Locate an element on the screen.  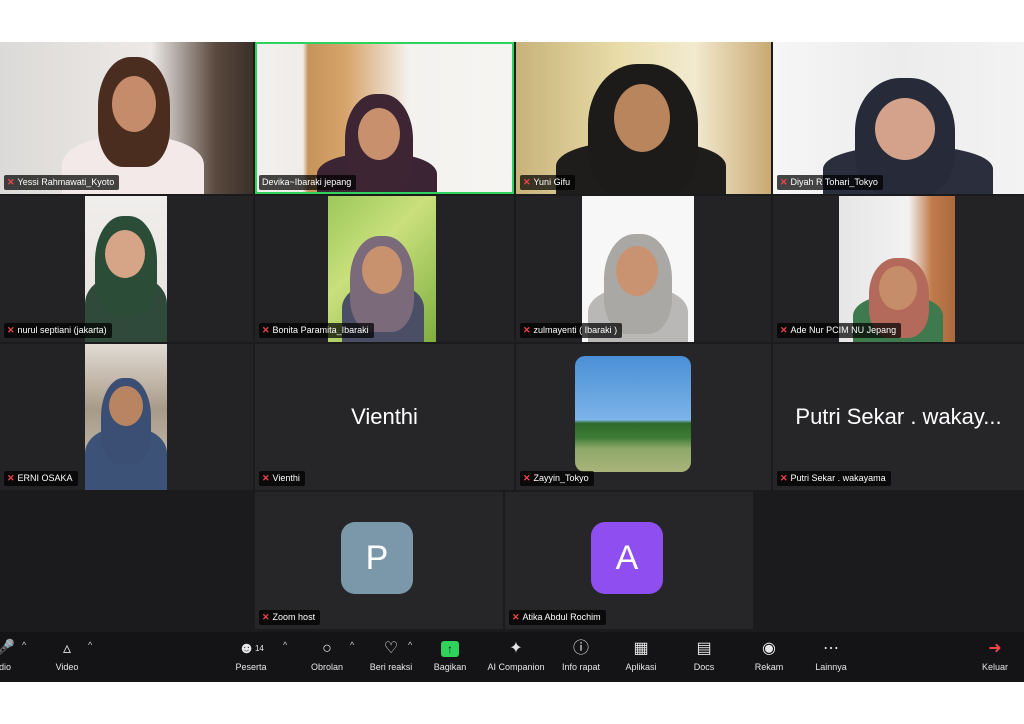
participant-name: ✕ Yuni Gifu is located at coordinates (548, 182).